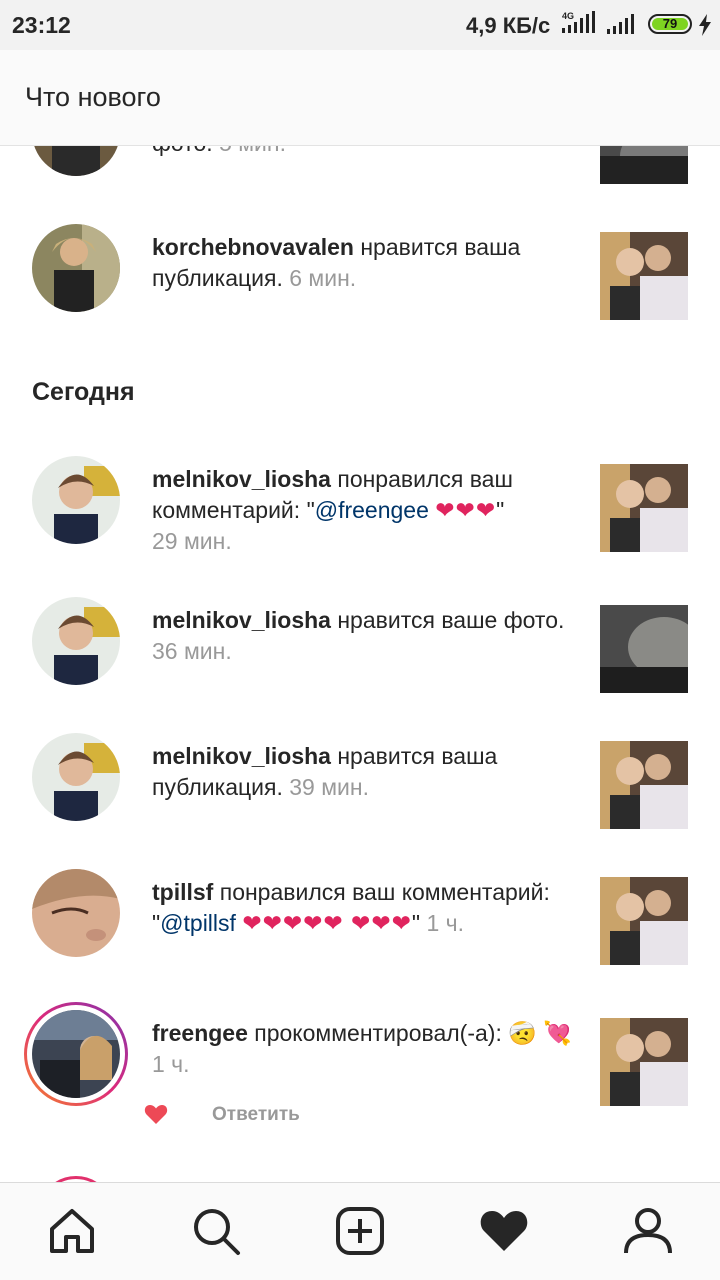  I want to click on activity-heart-icon, so click(504, 1231).